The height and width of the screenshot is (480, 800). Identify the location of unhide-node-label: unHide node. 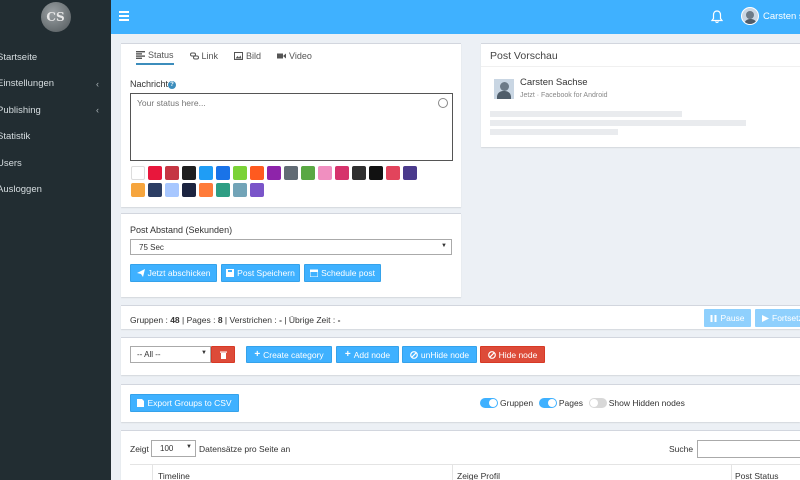
(445, 354).